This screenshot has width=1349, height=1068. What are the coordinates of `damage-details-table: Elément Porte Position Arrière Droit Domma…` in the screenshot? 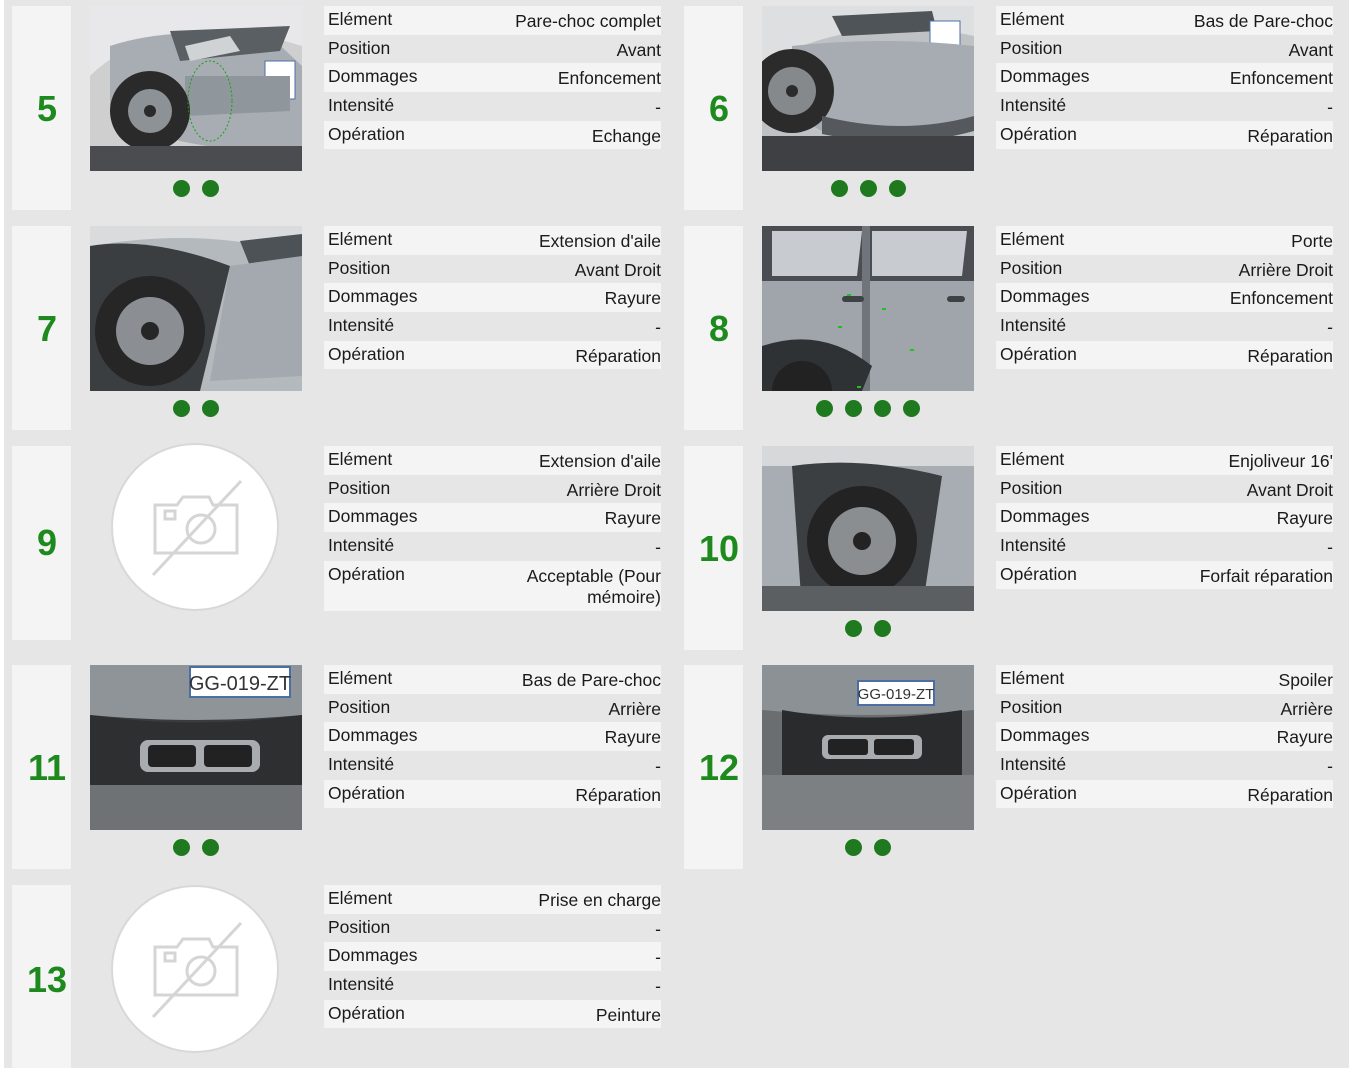 It's located at (1164, 298).